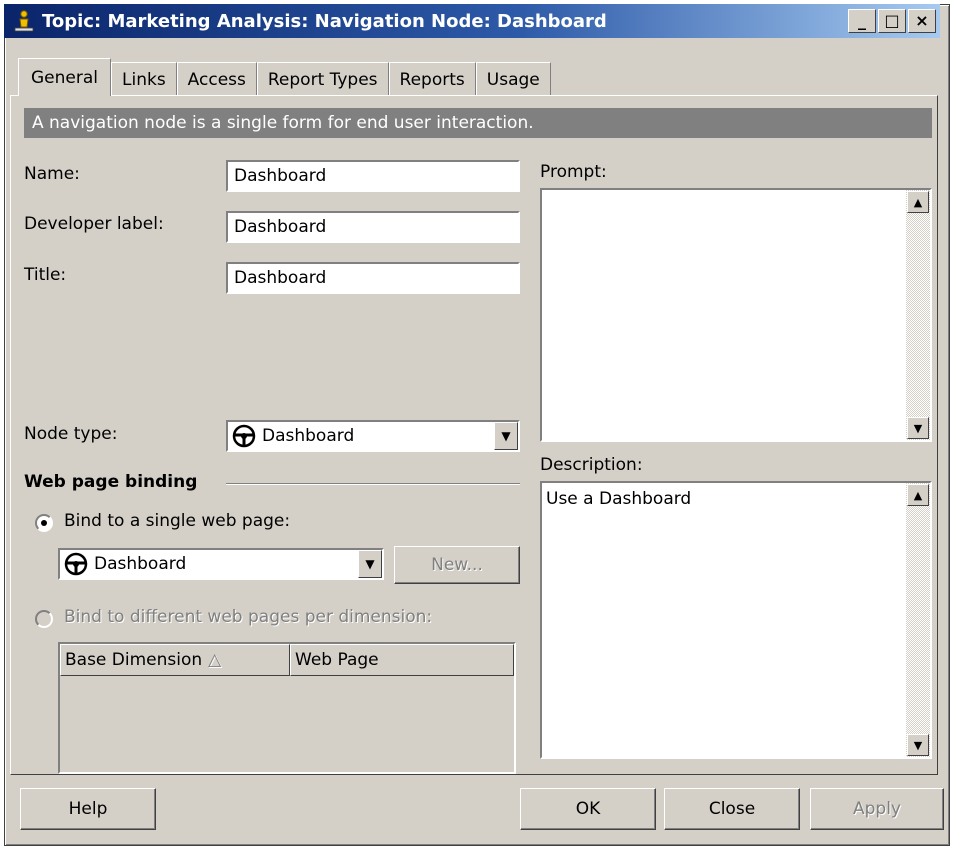  Describe the element at coordinates (71, 434) in the screenshot. I see `node-type-label: Node type:` at that location.